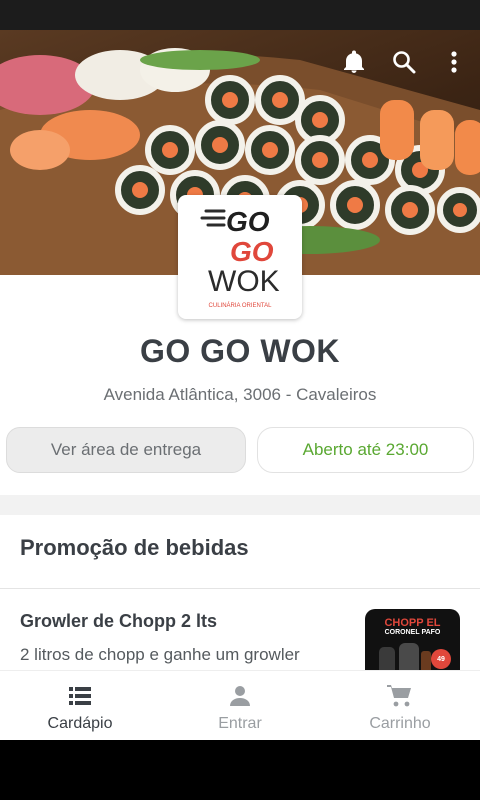 The width and height of the screenshot is (480, 800). Describe the element at coordinates (240, 394) in the screenshot. I see `store-address: Avenida Atlântica, 3006 - Cavaleiros` at that location.